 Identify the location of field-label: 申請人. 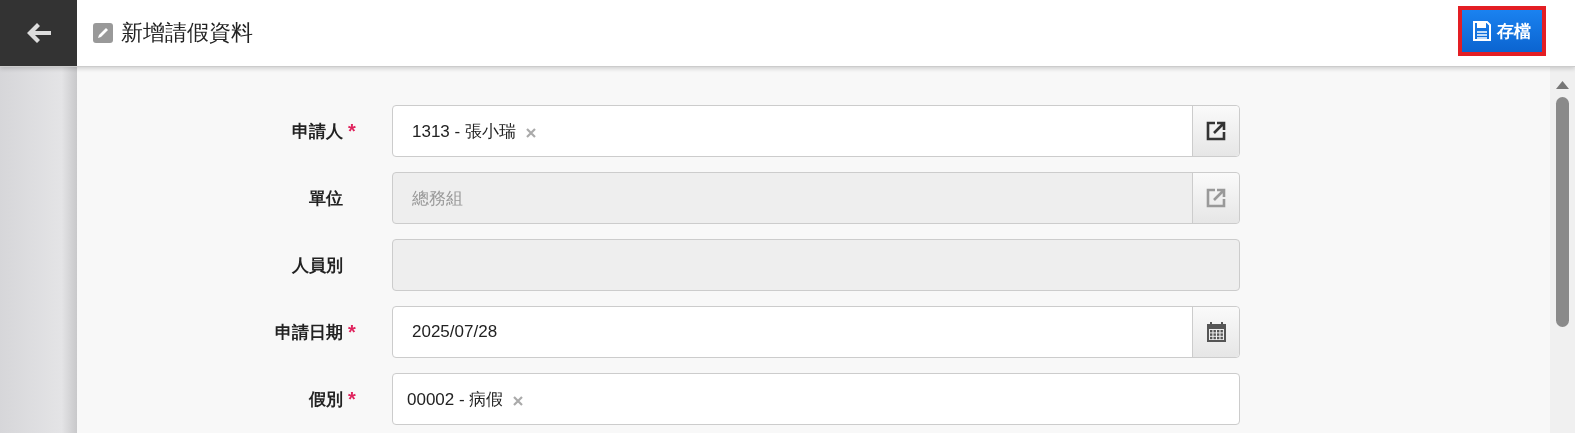
(317, 131).